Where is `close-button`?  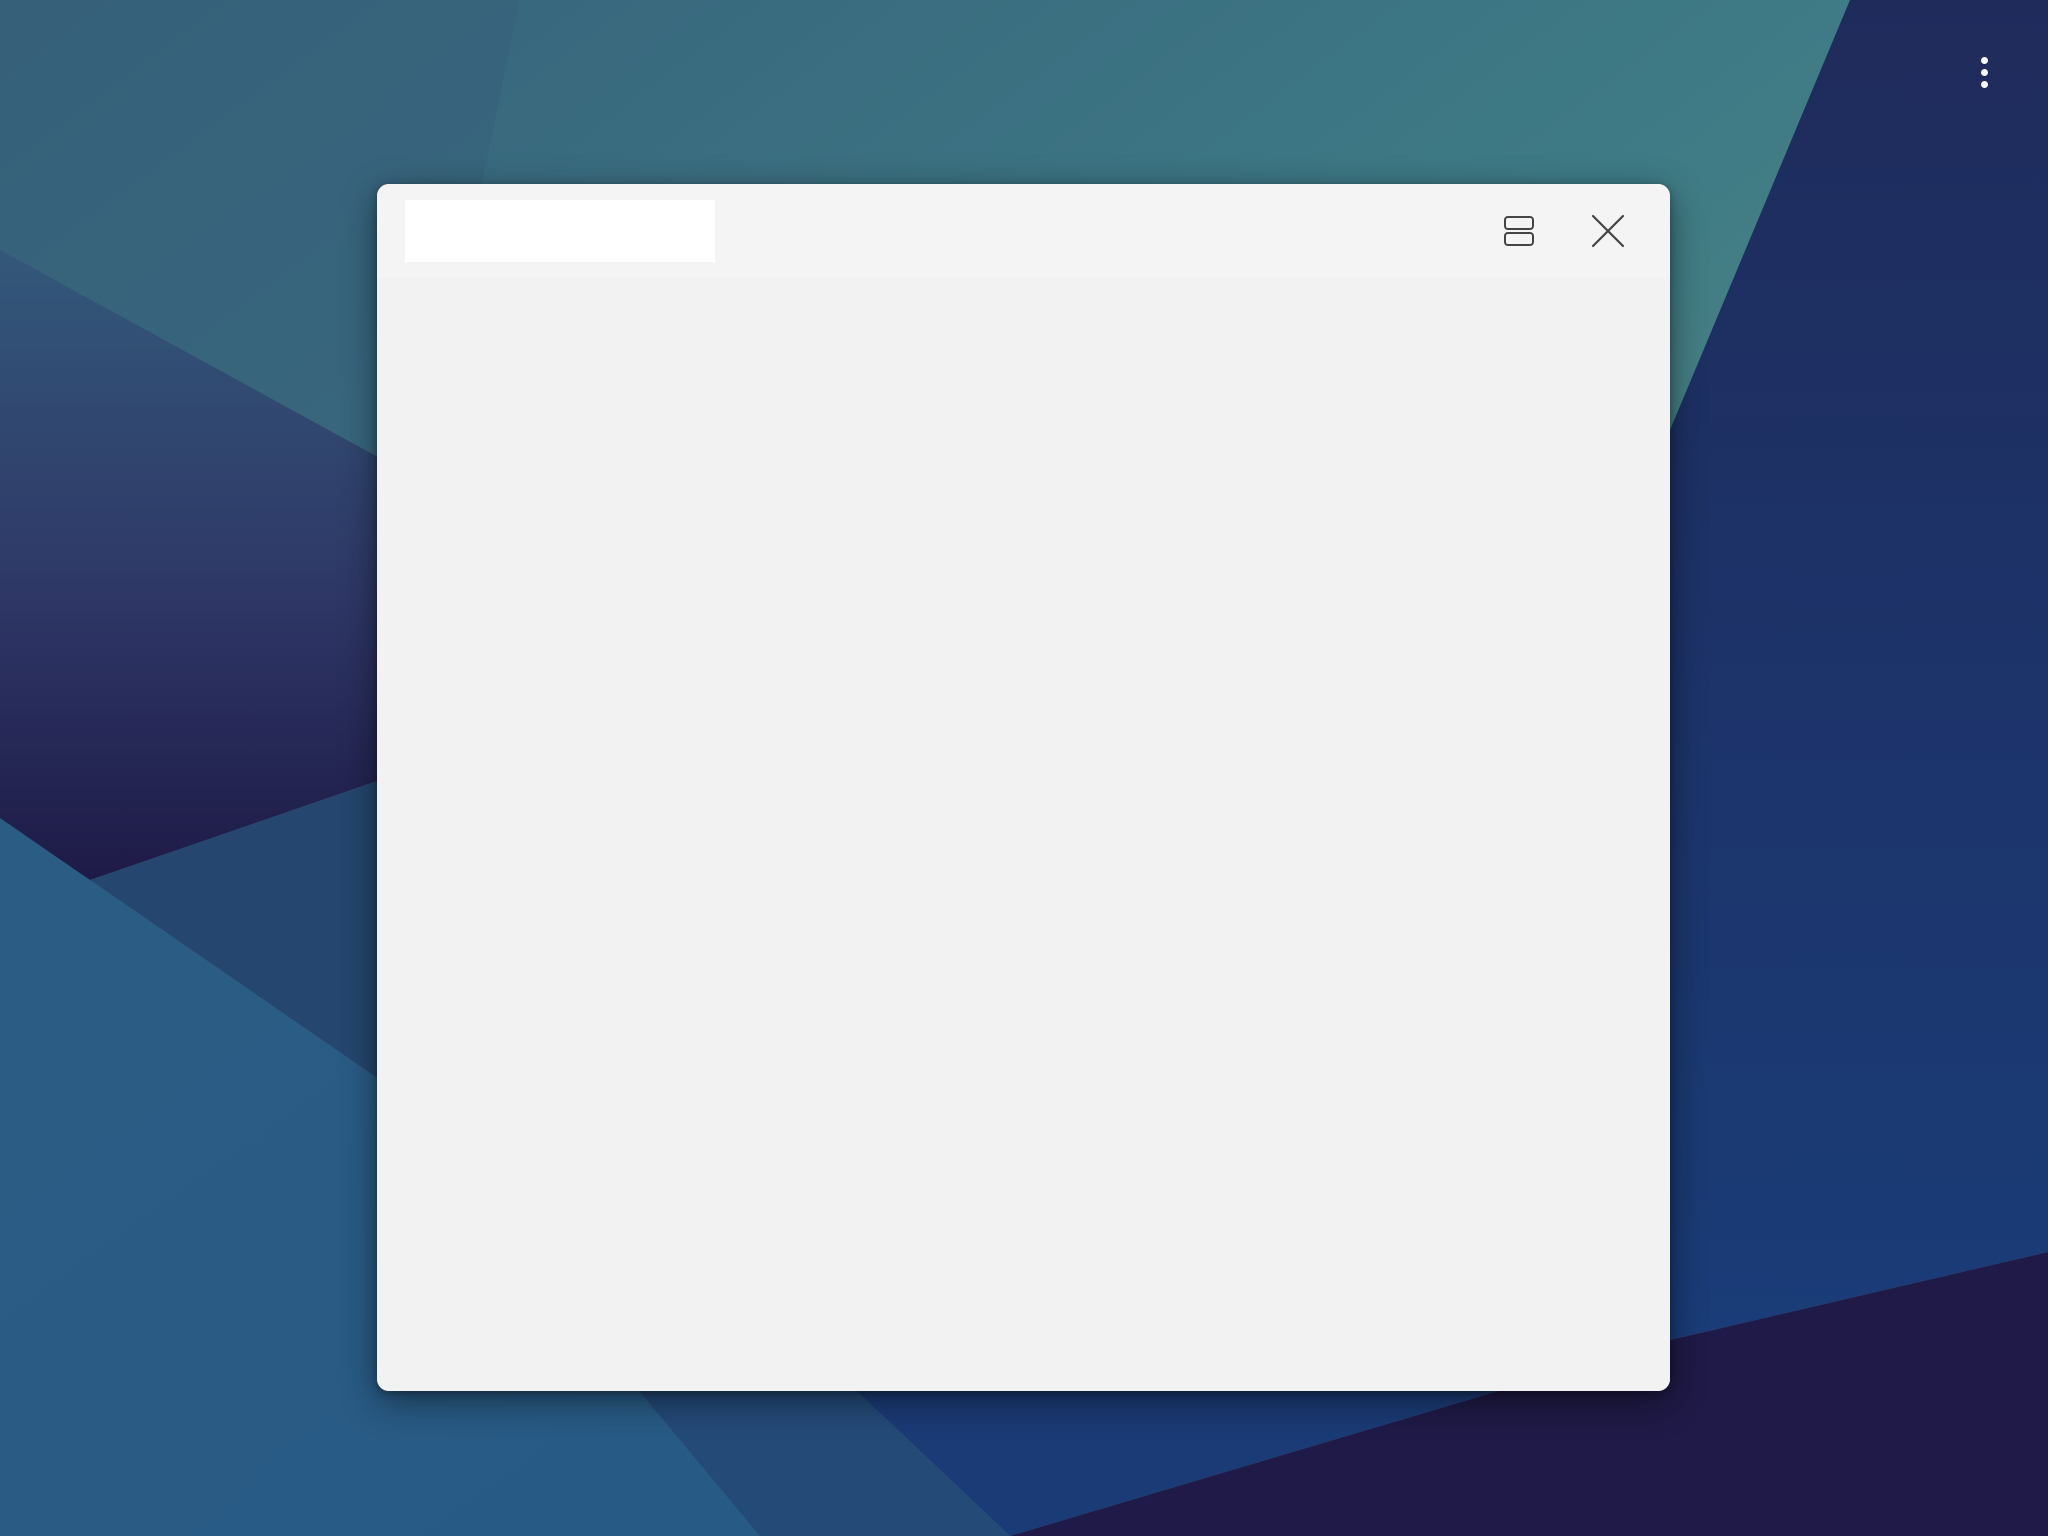
close-button is located at coordinates (1608, 231).